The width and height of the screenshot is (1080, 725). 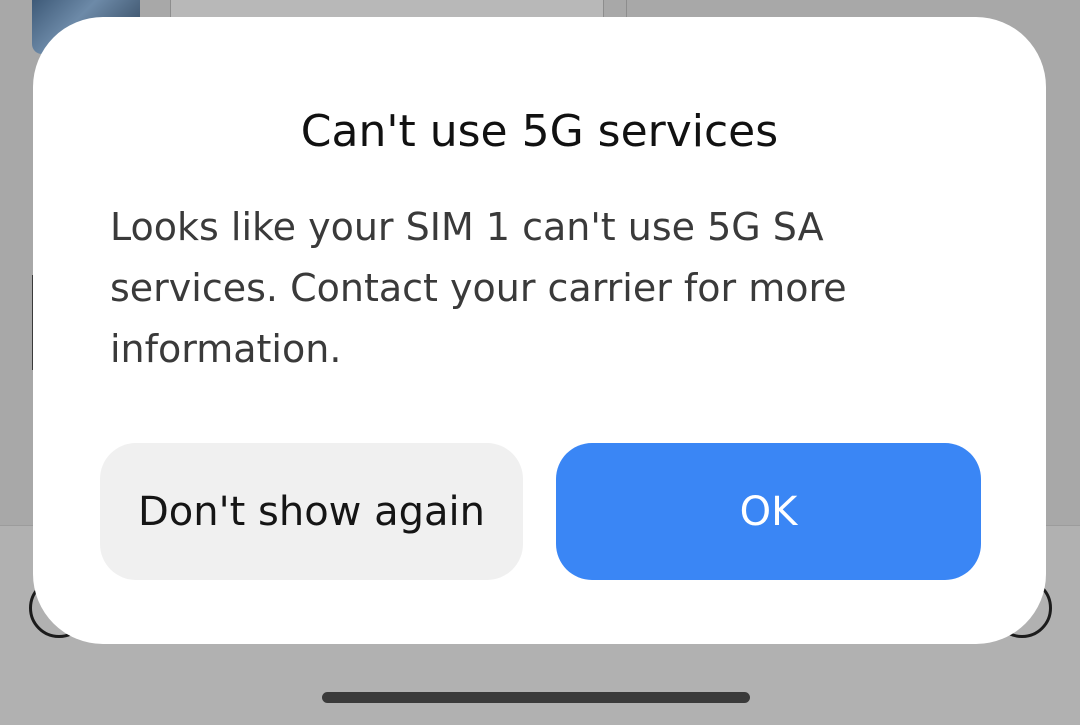 I want to click on ok-button: OK, so click(x=768, y=511).